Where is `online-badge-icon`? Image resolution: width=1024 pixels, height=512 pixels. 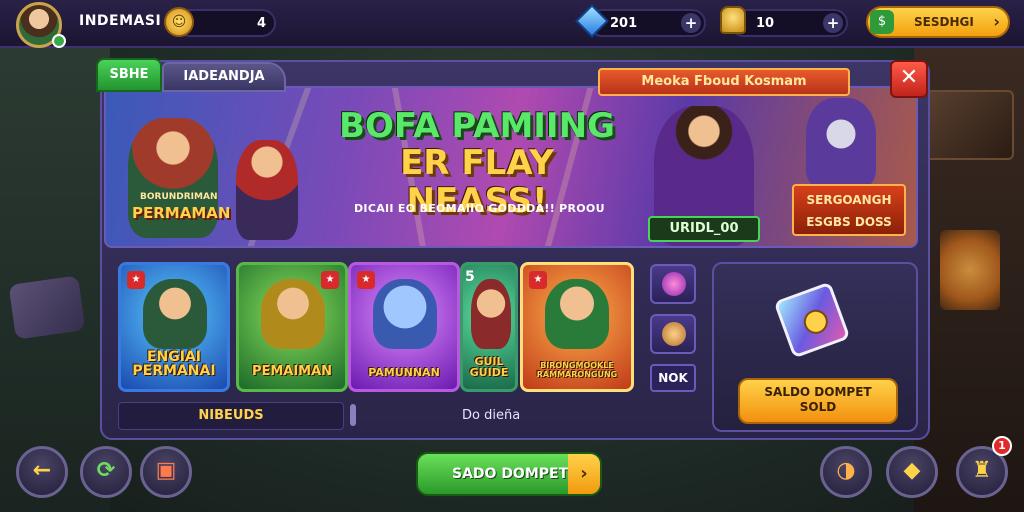 online-badge-icon is located at coordinates (59, 41).